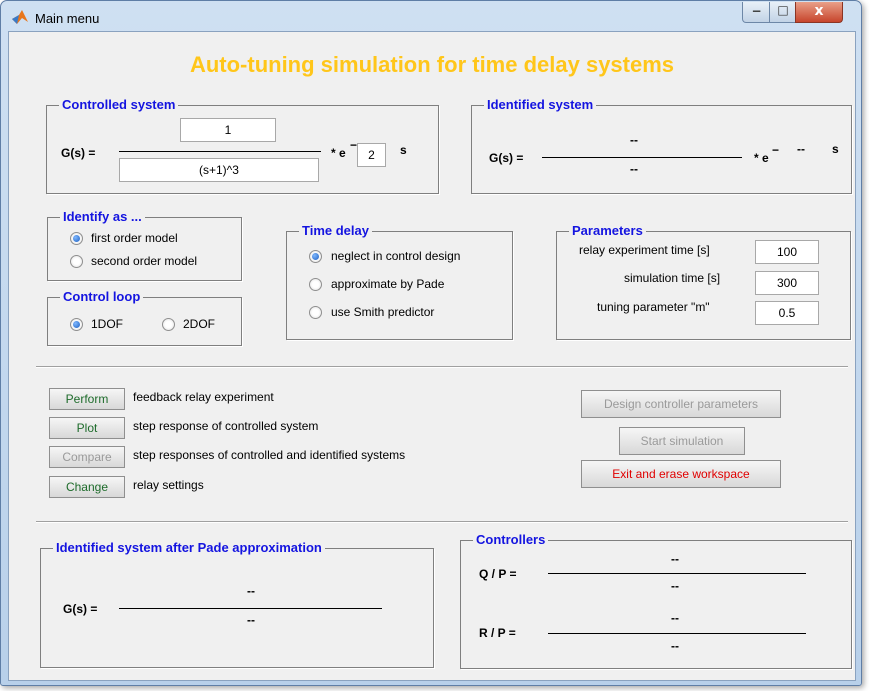 Image resolution: width=870 pixels, height=691 pixels. What do you see at coordinates (403, 150) in the screenshot?
I see `controlled-unit-label: s` at bounding box center [403, 150].